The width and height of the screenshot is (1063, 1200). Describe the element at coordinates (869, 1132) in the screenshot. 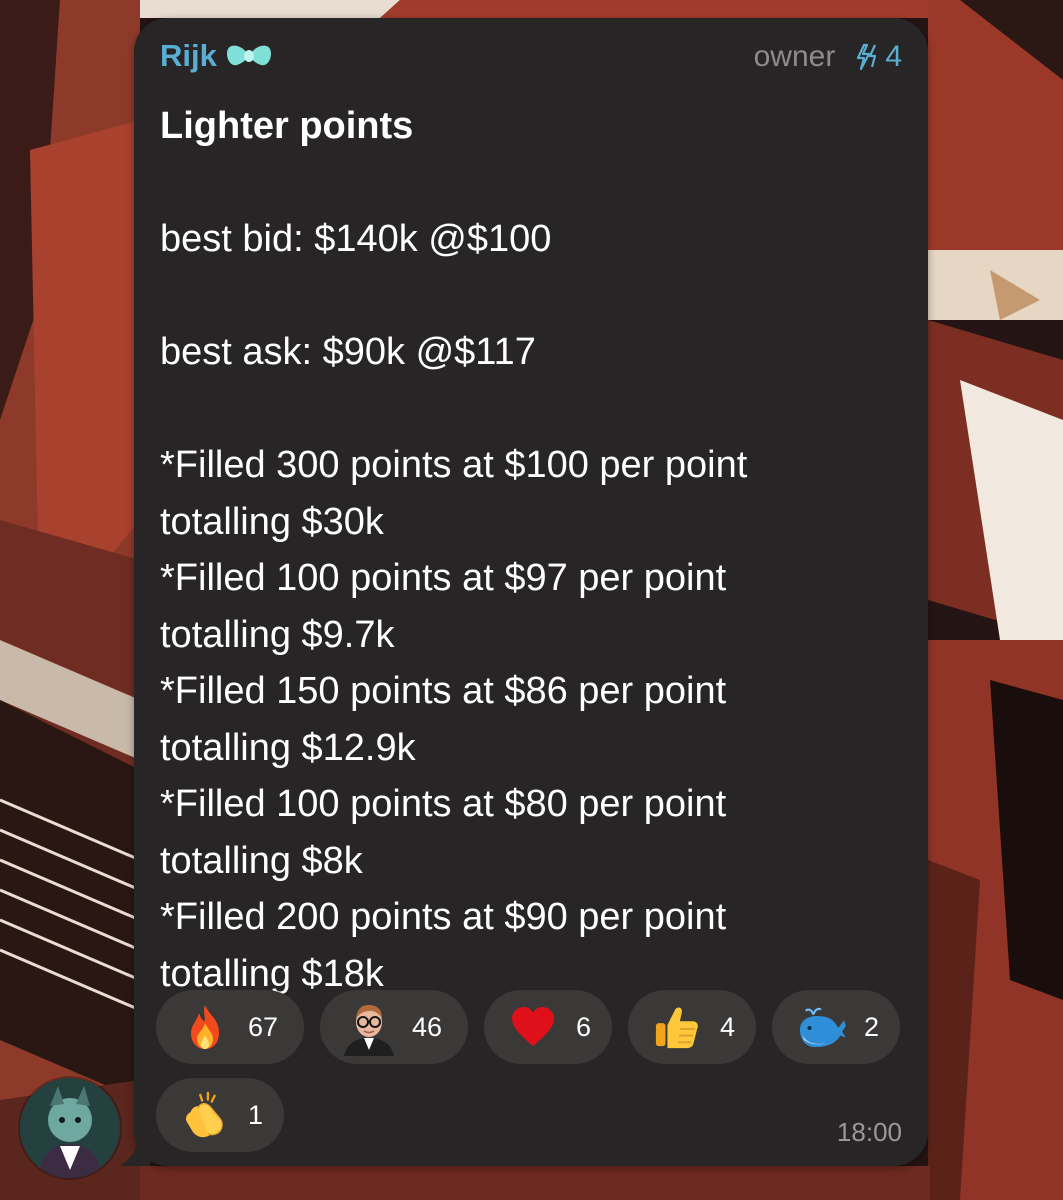

I see `message-time: 18:00` at that location.